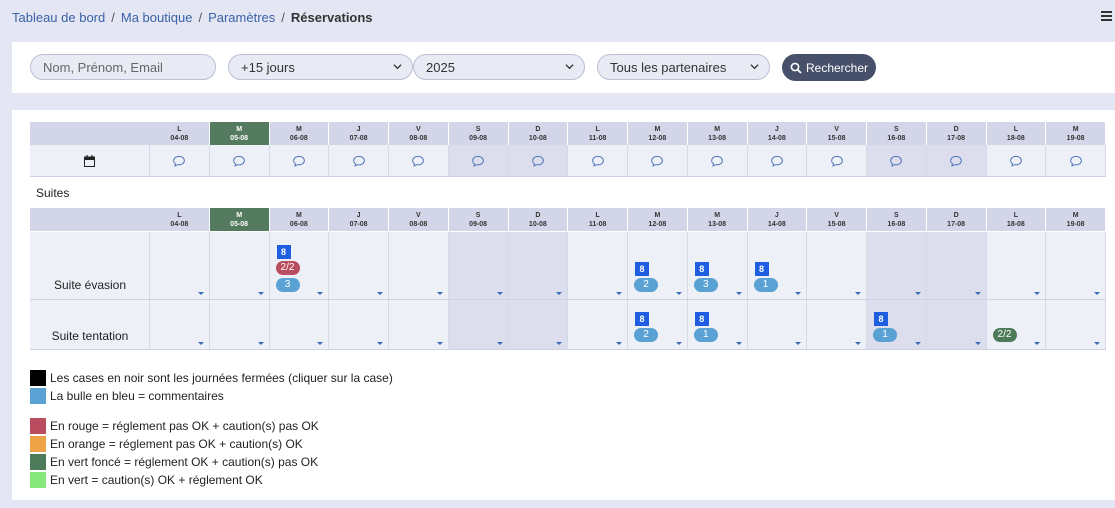 The width and height of the screenshot is (1115, 508). I want to click on search-input: Nom, Prénom, Email, so click(123, 67).